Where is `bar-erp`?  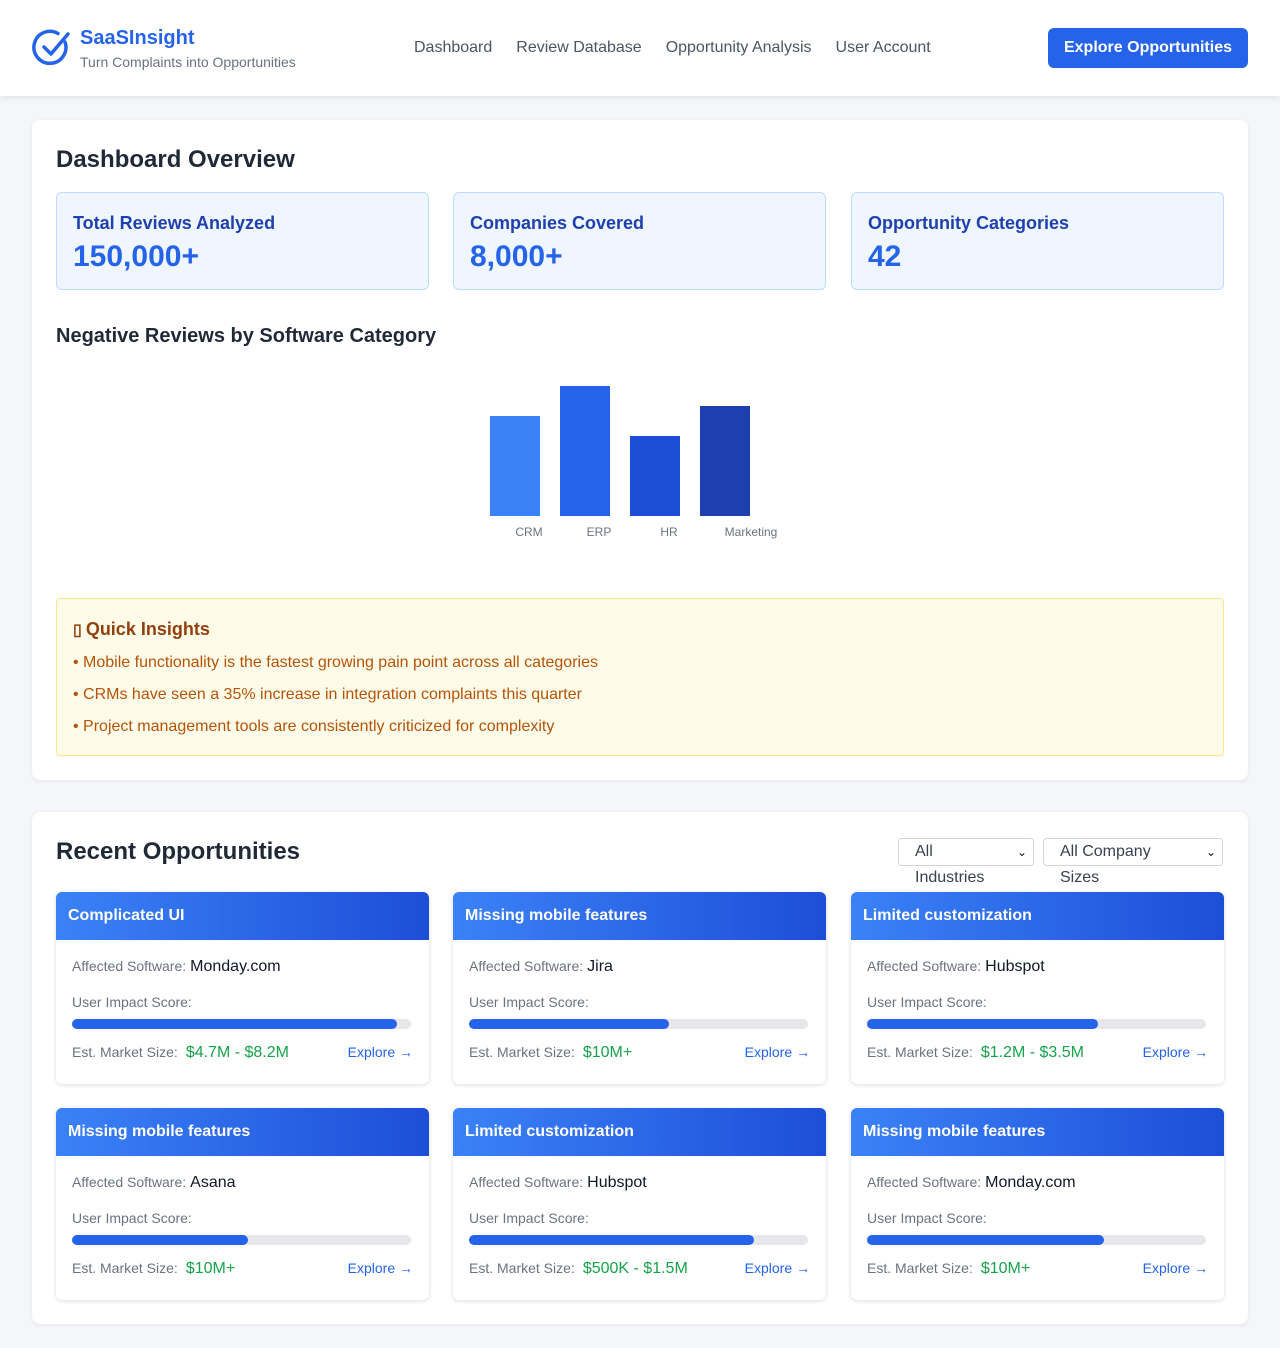 bar-erp is located at coordinates (585, 451).